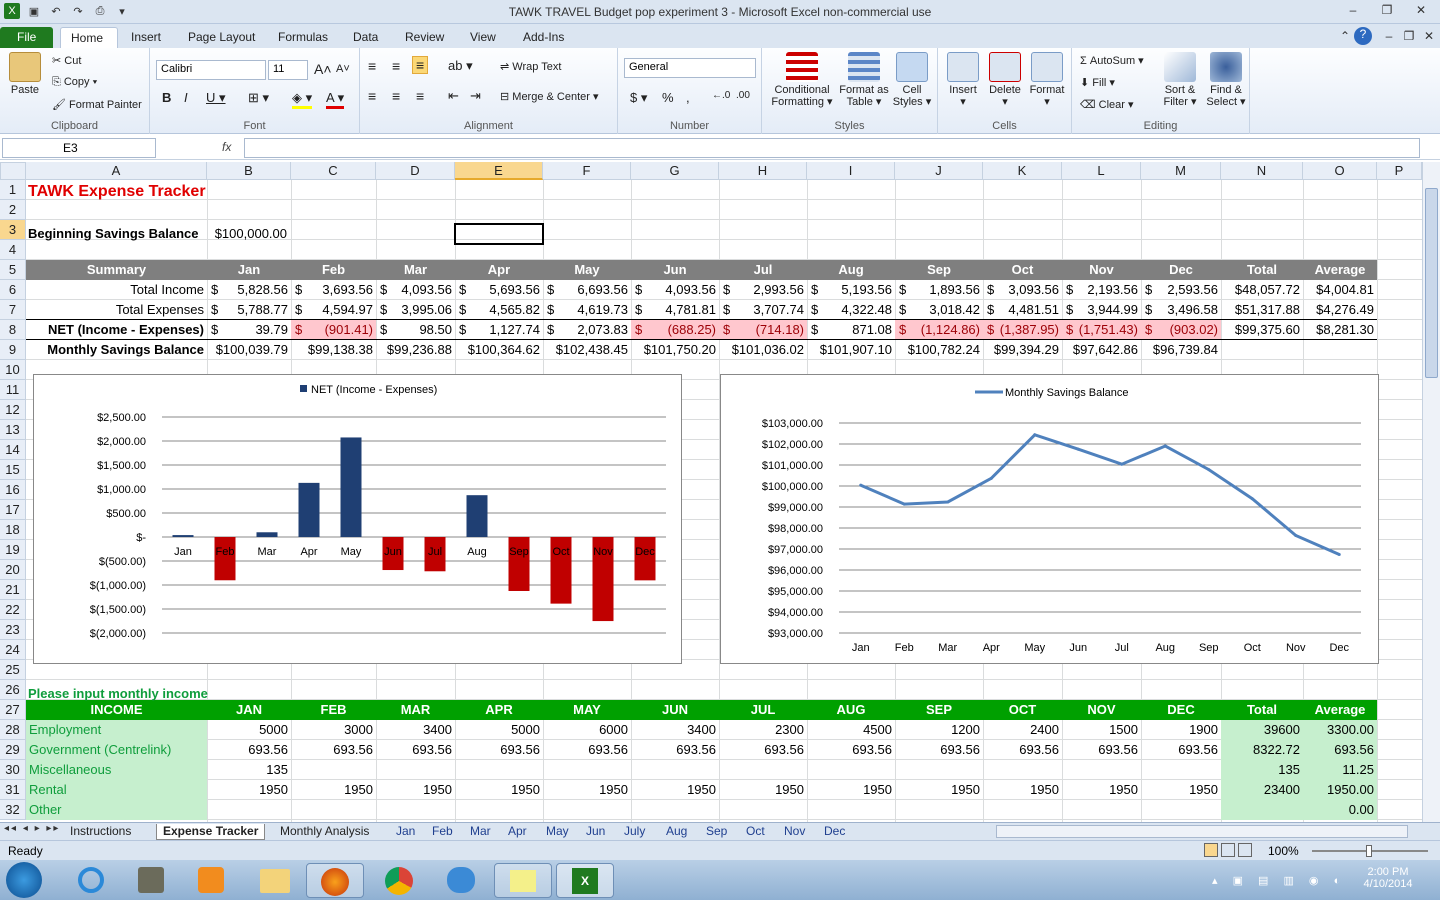 Image resolution: width=1440 pixels, height=900 pixels. I want to click on row-header-30: 30, so click(13, 770).